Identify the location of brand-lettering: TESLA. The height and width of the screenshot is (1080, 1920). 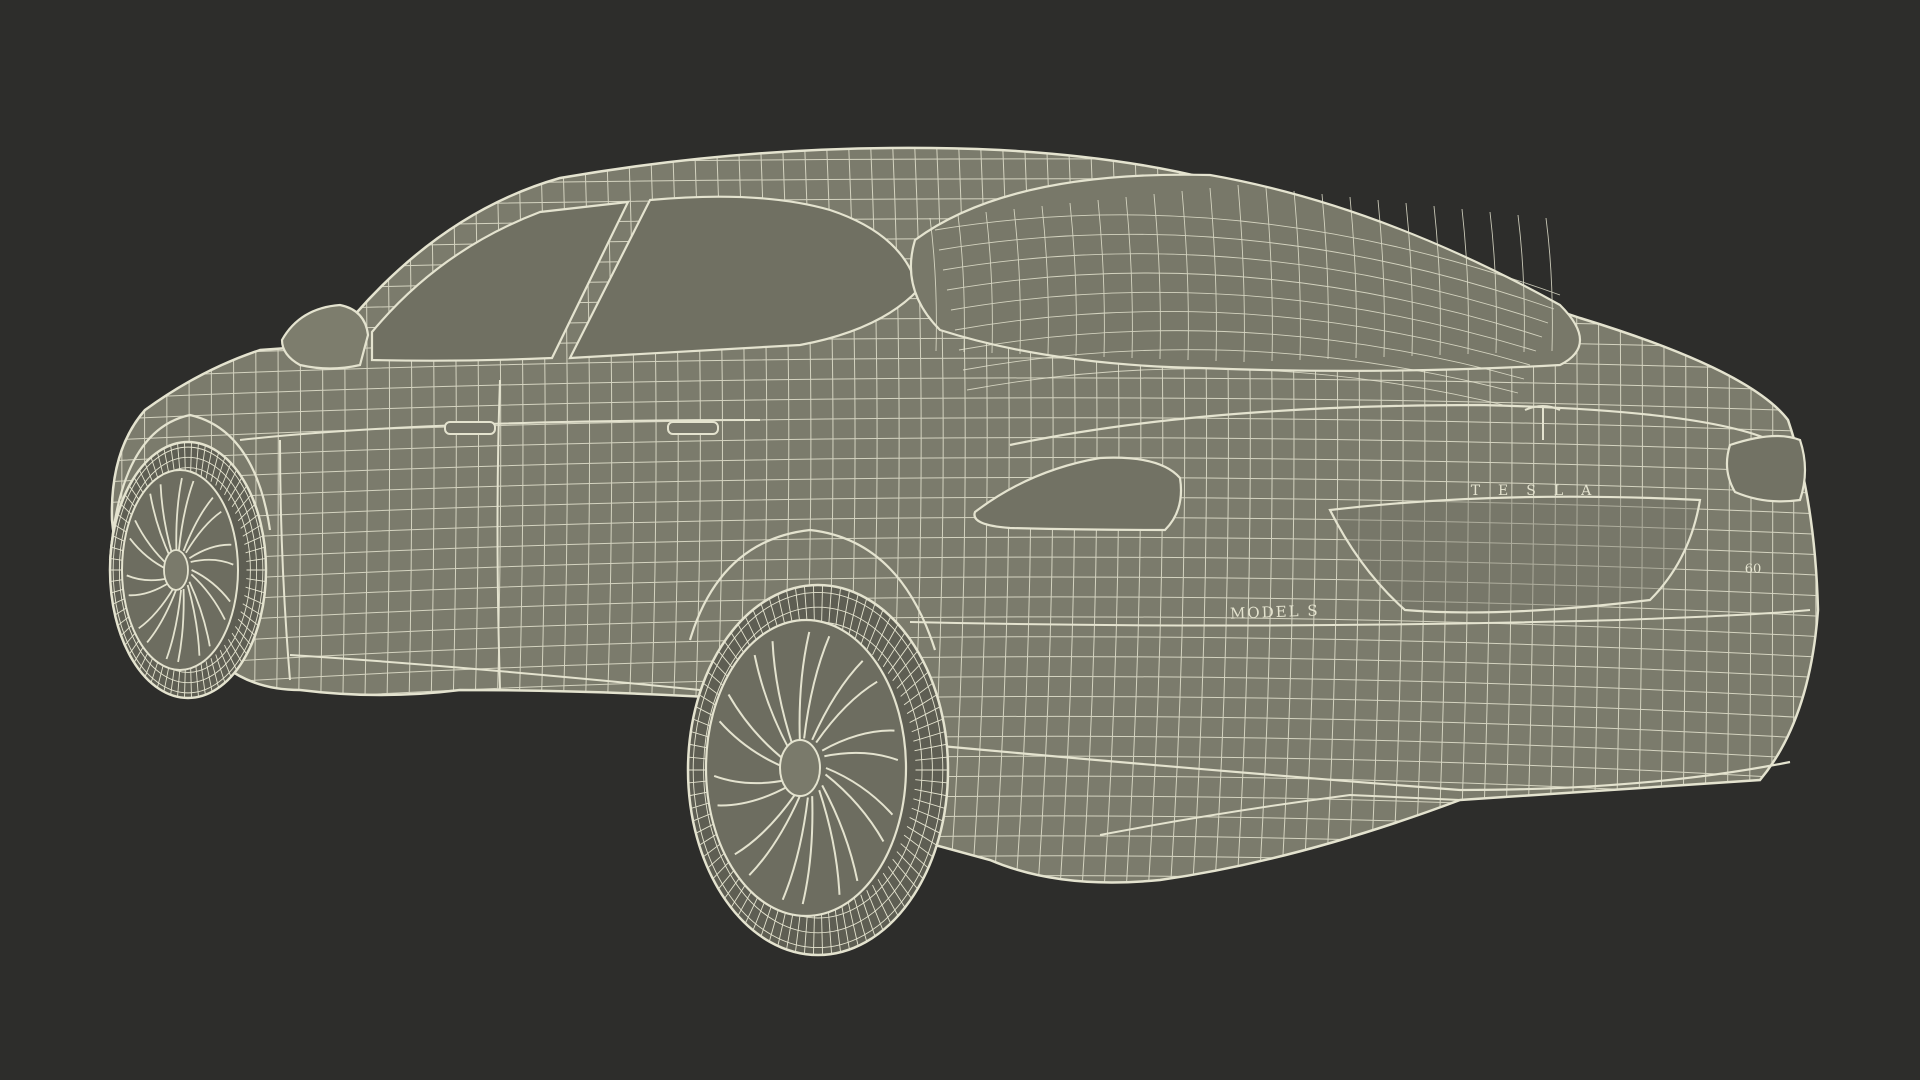
(1540, 491).